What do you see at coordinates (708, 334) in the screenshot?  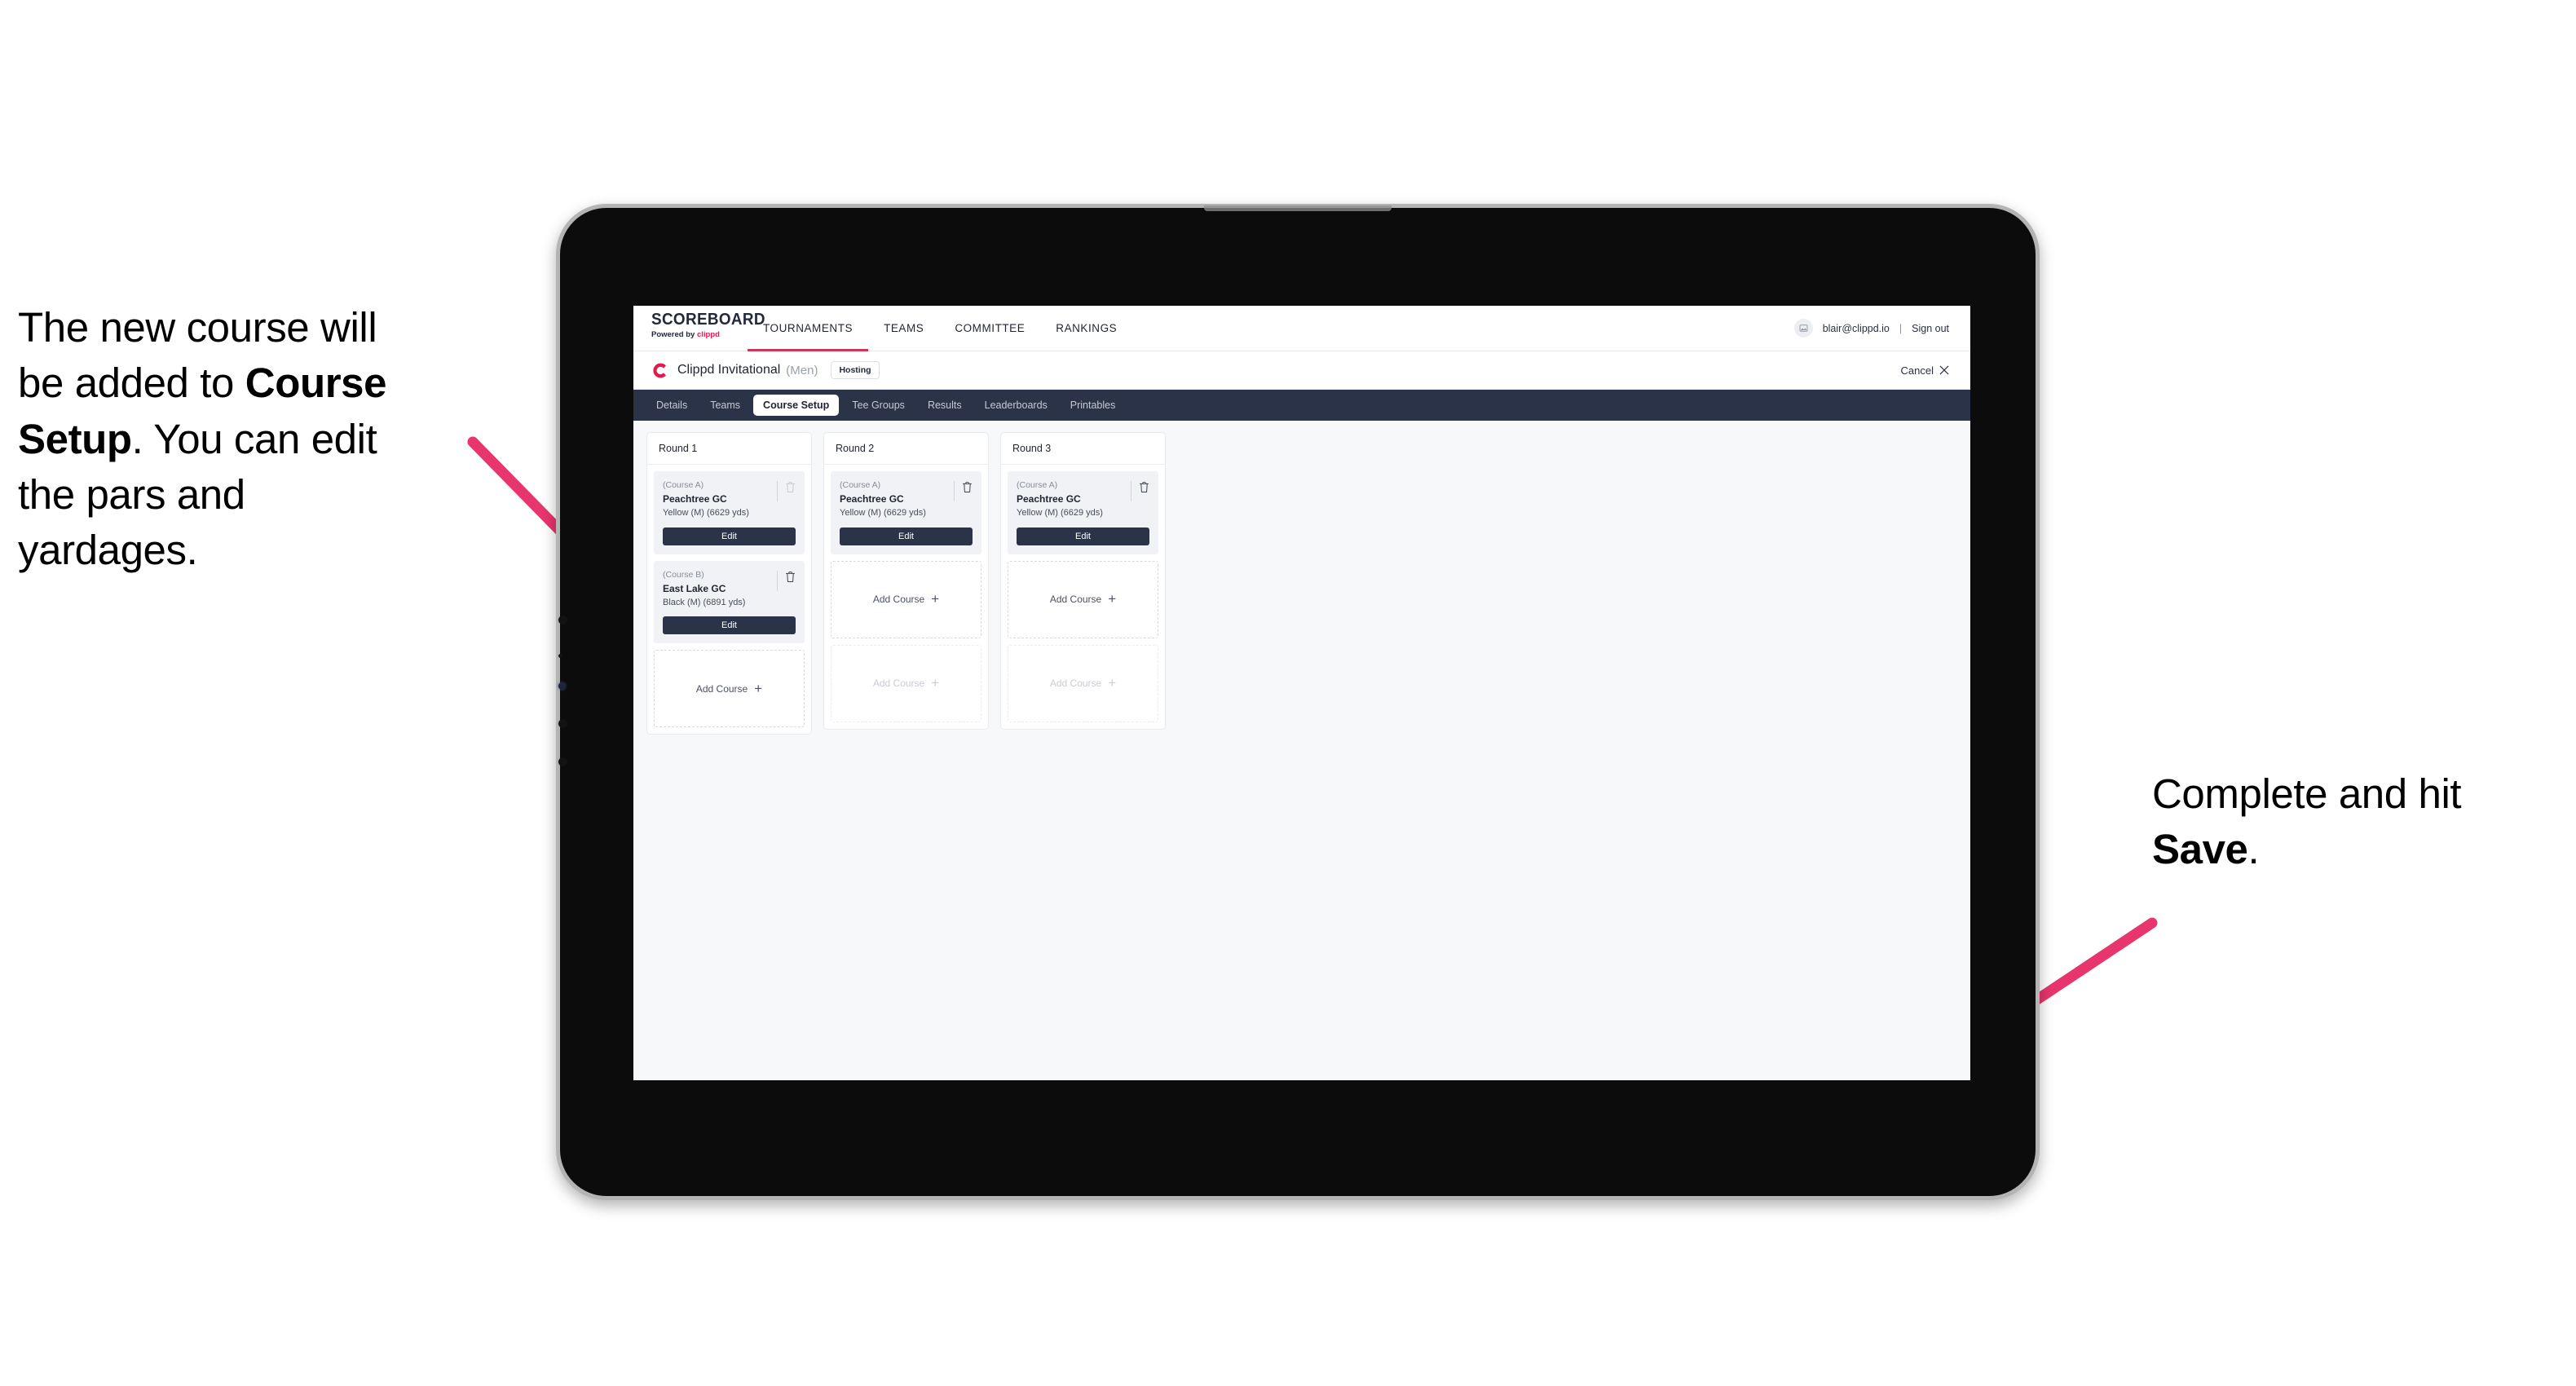 I see `brand-tagline-clippd: clippd` at bounding box center [708, 334].